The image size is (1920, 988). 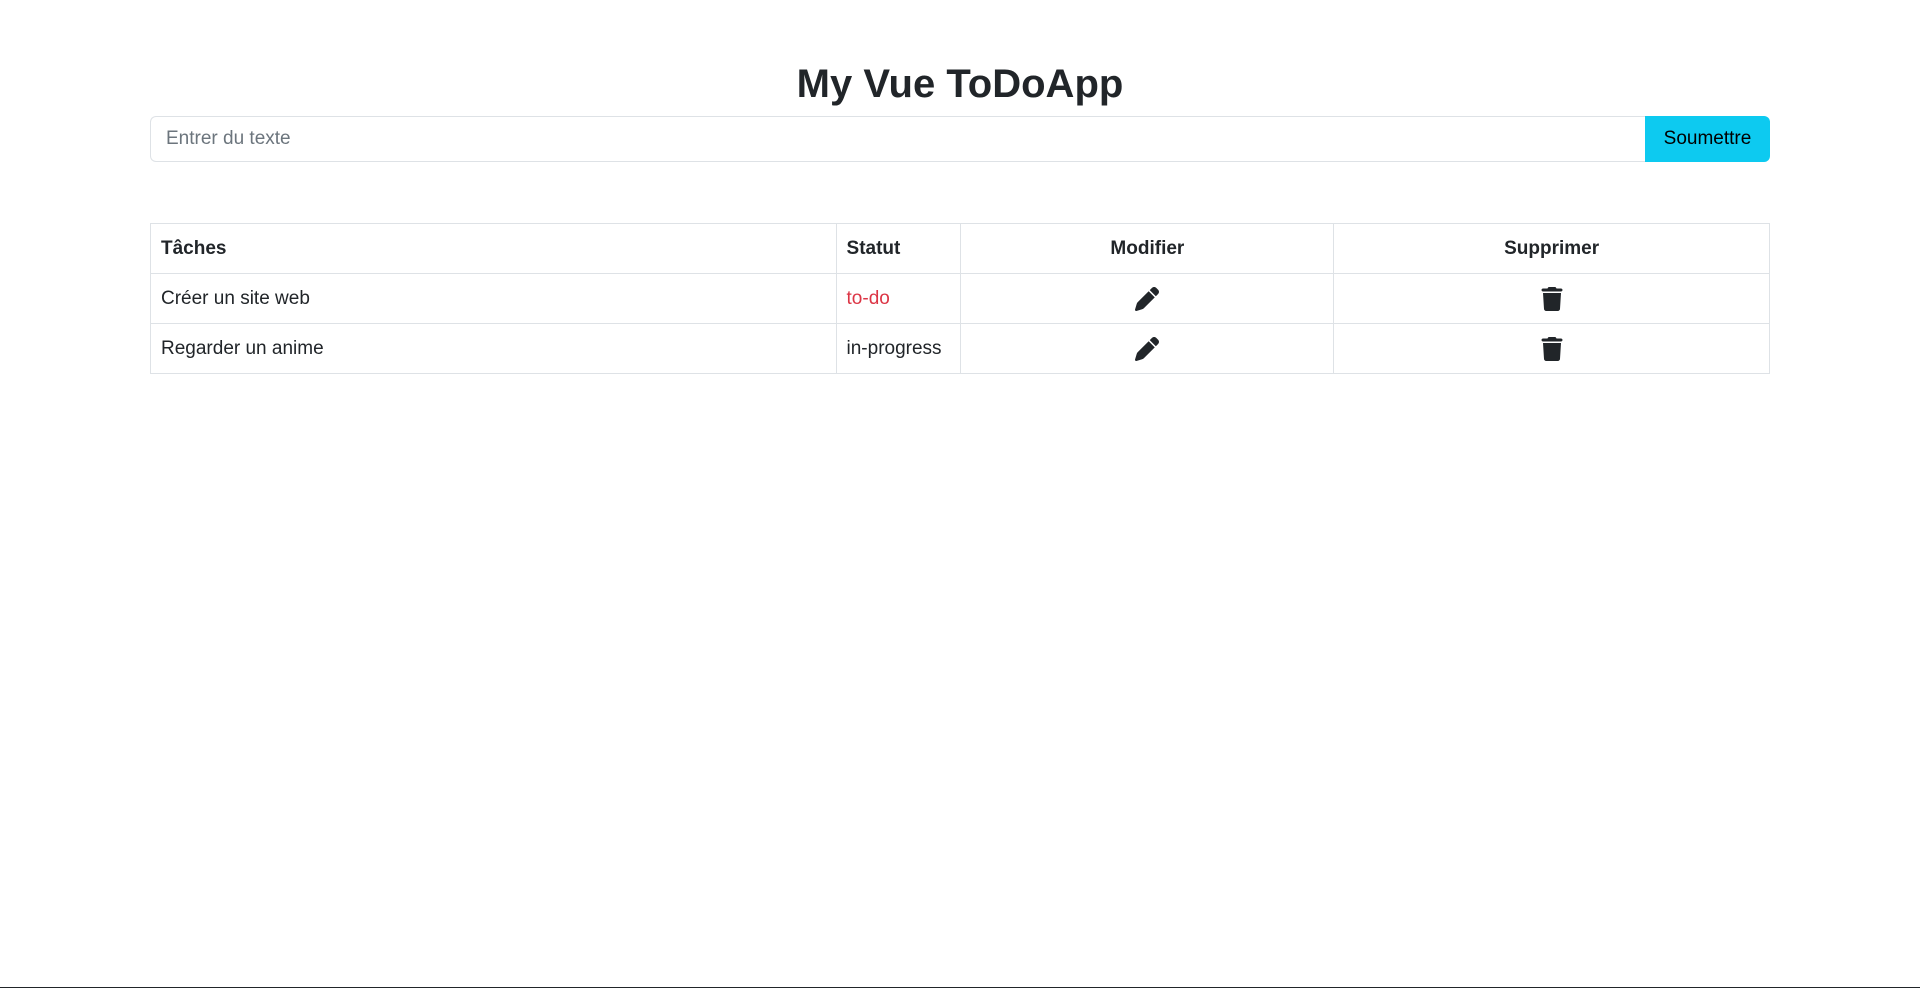 I want to click on header-status: Statut, so click(x=898, y=248).